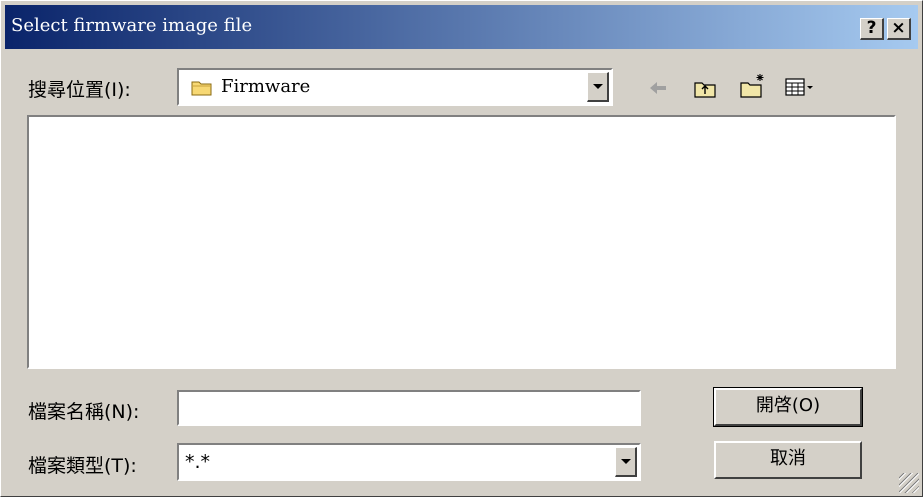 This screenshot has width=923, height=497. What do you see at coordinates (705, 88) in the screenshot?
I see `up-folder-icon` at bounding box center [705, 88].